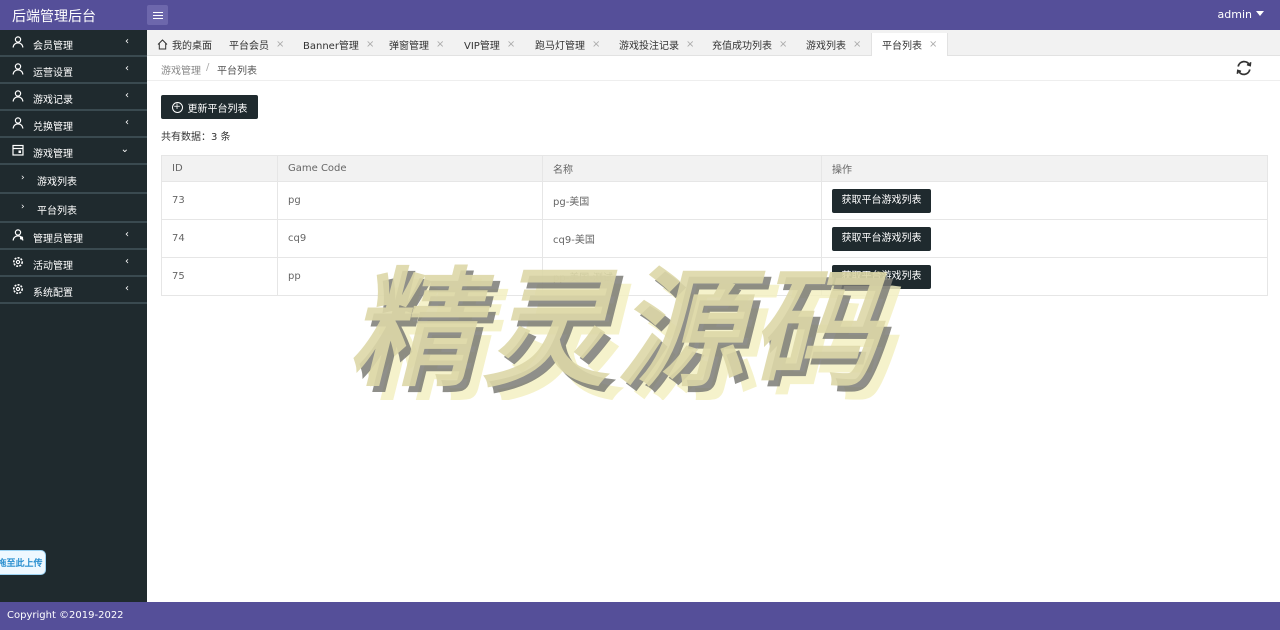 The width and height of the screenshot is (1280, 630). I want to click on user-menu: admin, so click(1241, 14).